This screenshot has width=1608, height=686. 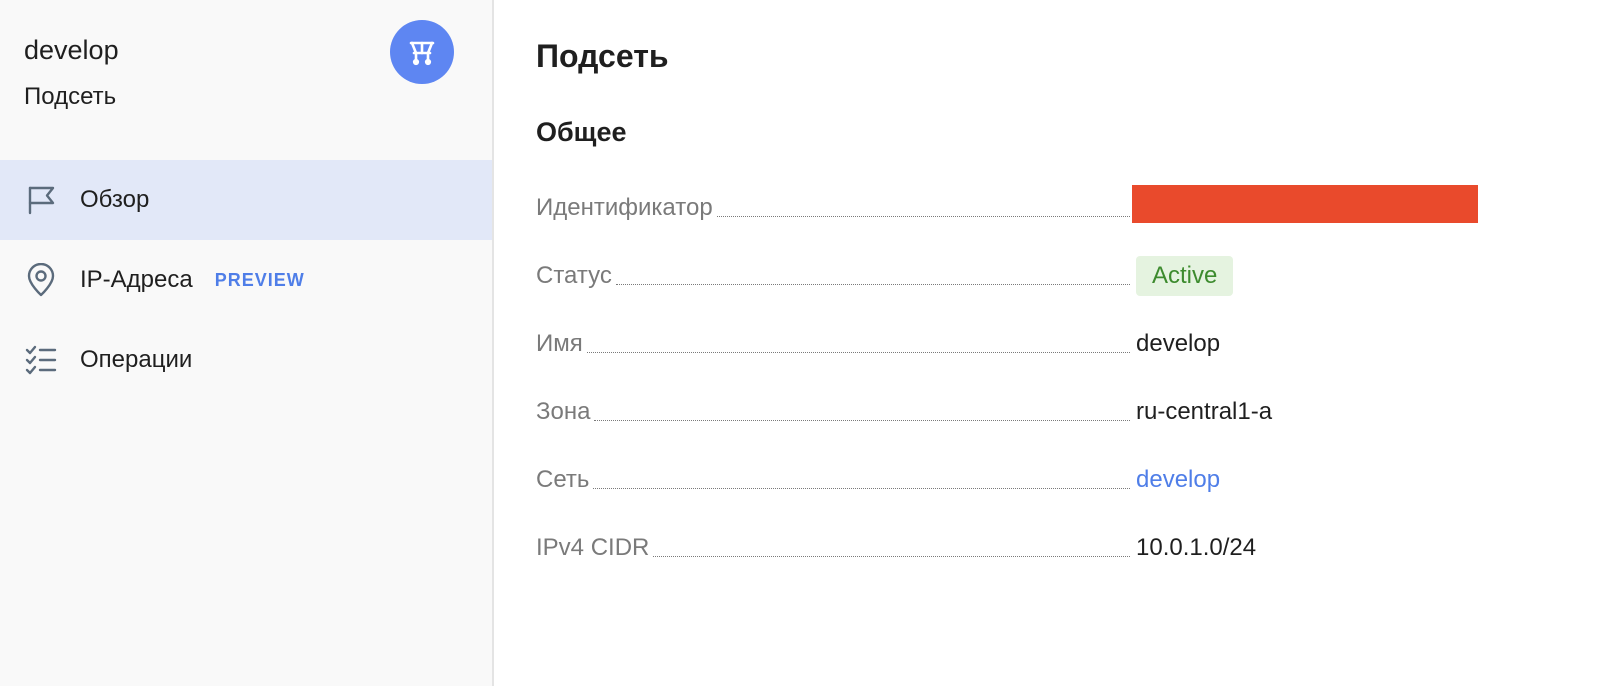 What do you see at coordinates (1305, 204) in the screenshot?
I see `redacted-id-value` at bounding box center [1305, 204].